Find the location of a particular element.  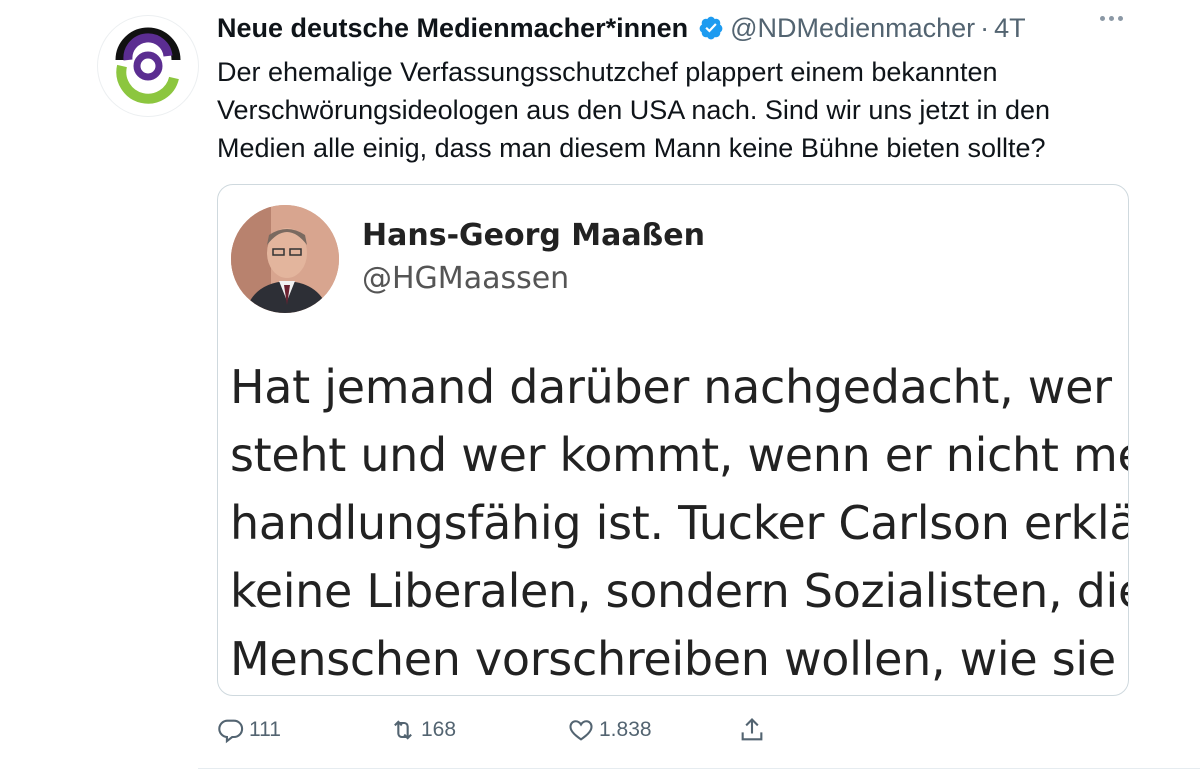

author-avatar is located at coordinates (148, 66).